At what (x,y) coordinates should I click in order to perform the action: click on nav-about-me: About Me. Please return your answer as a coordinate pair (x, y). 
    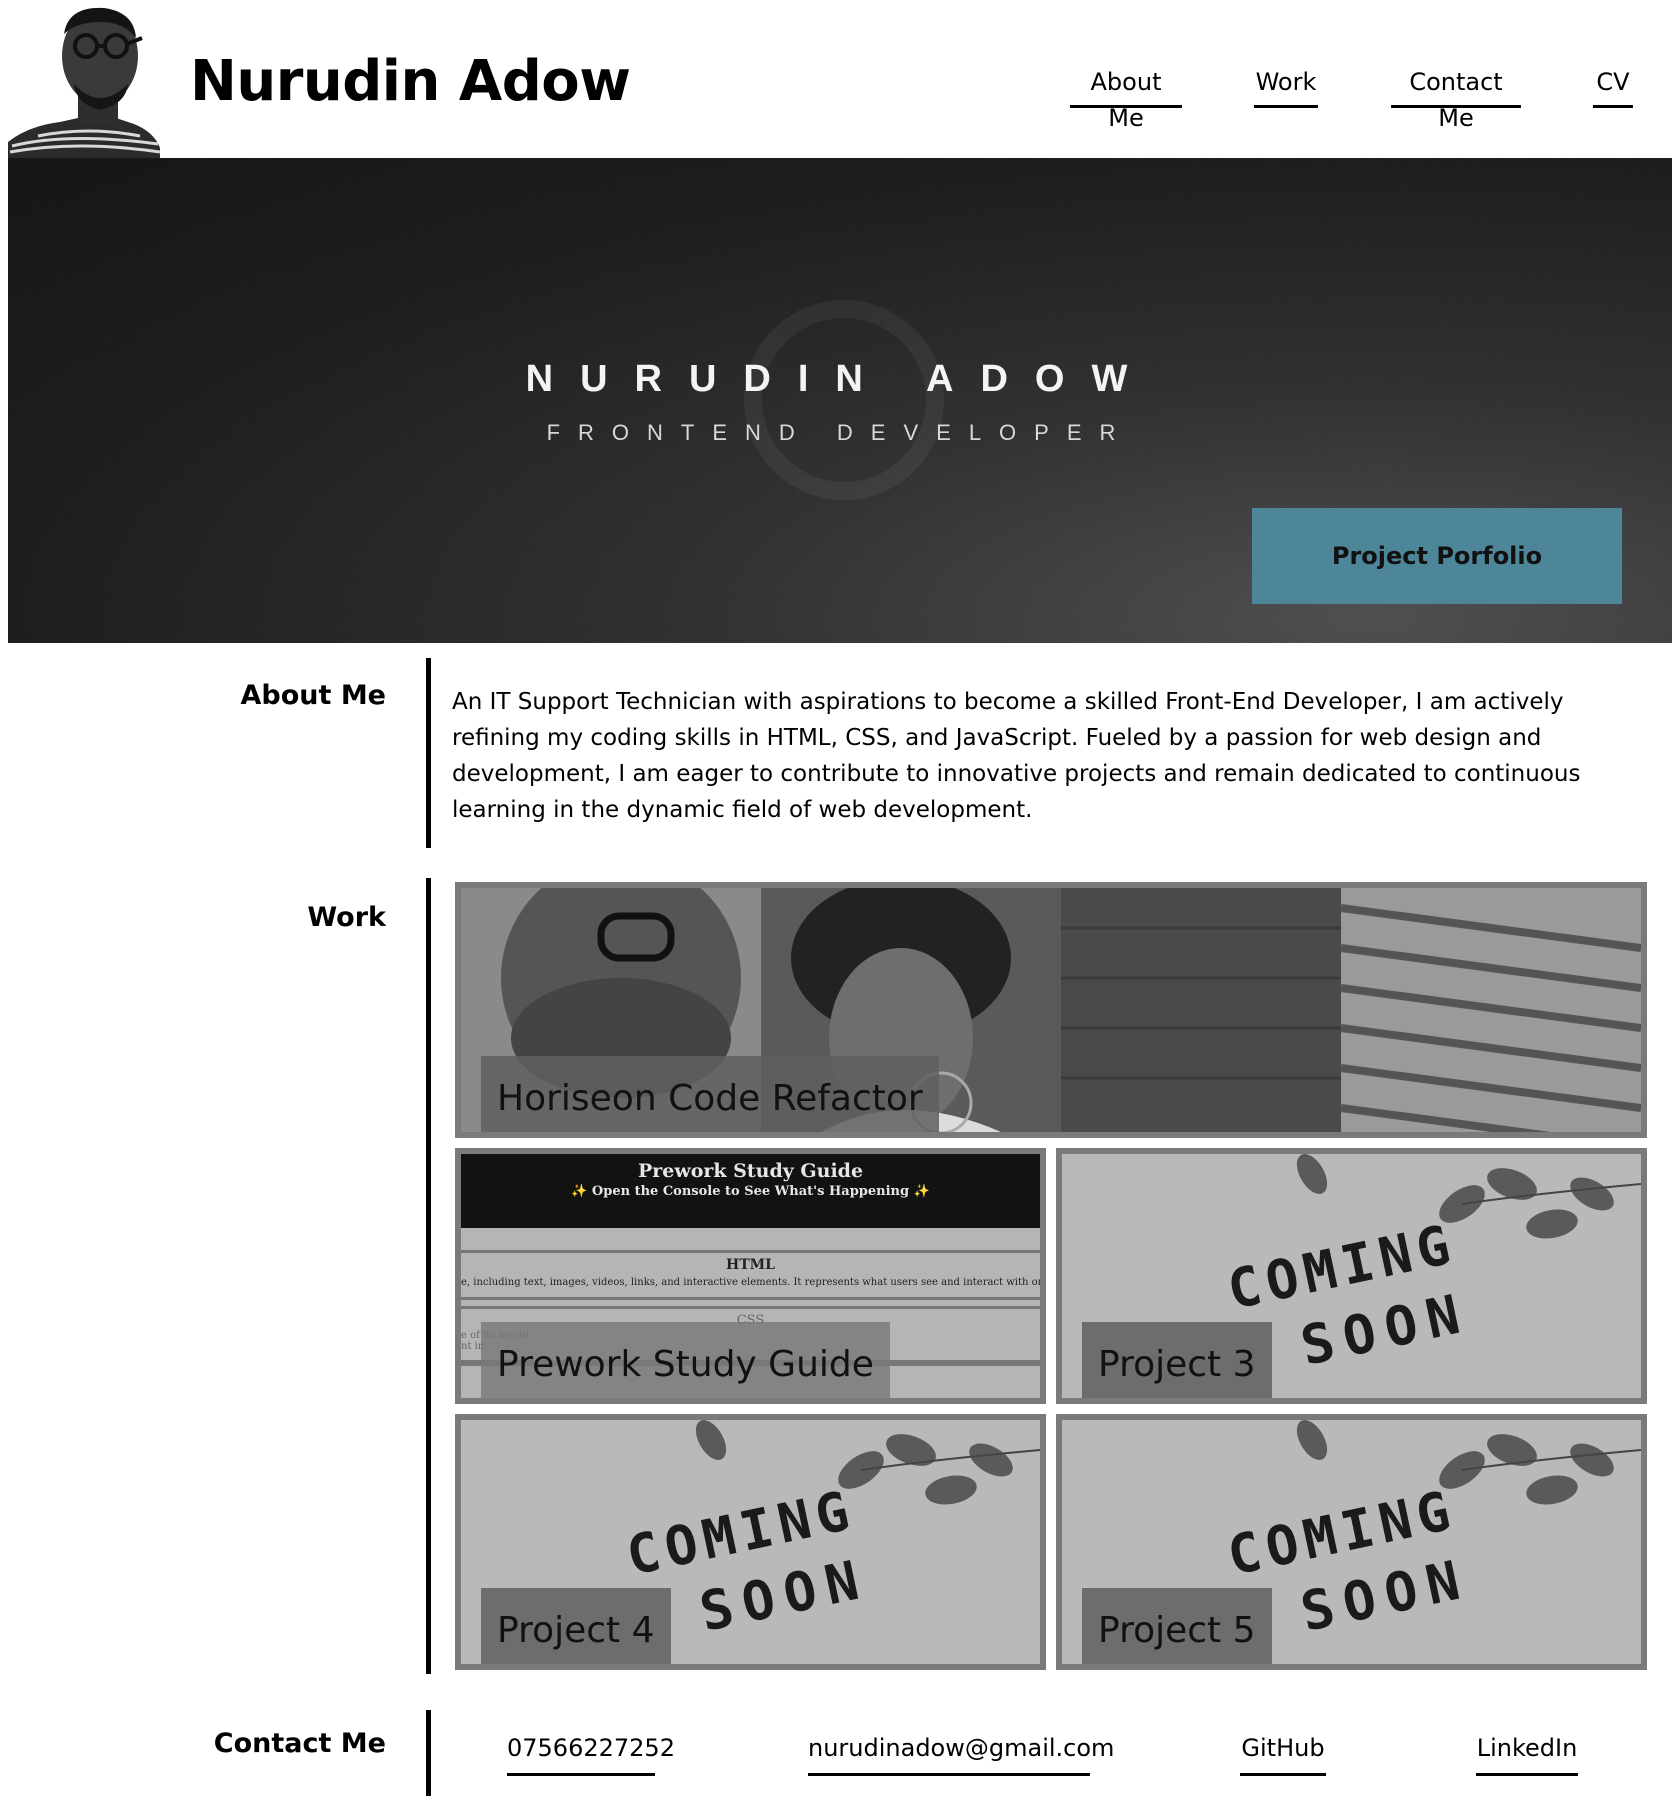
    Looking at the image, I should click on (1126, 98).